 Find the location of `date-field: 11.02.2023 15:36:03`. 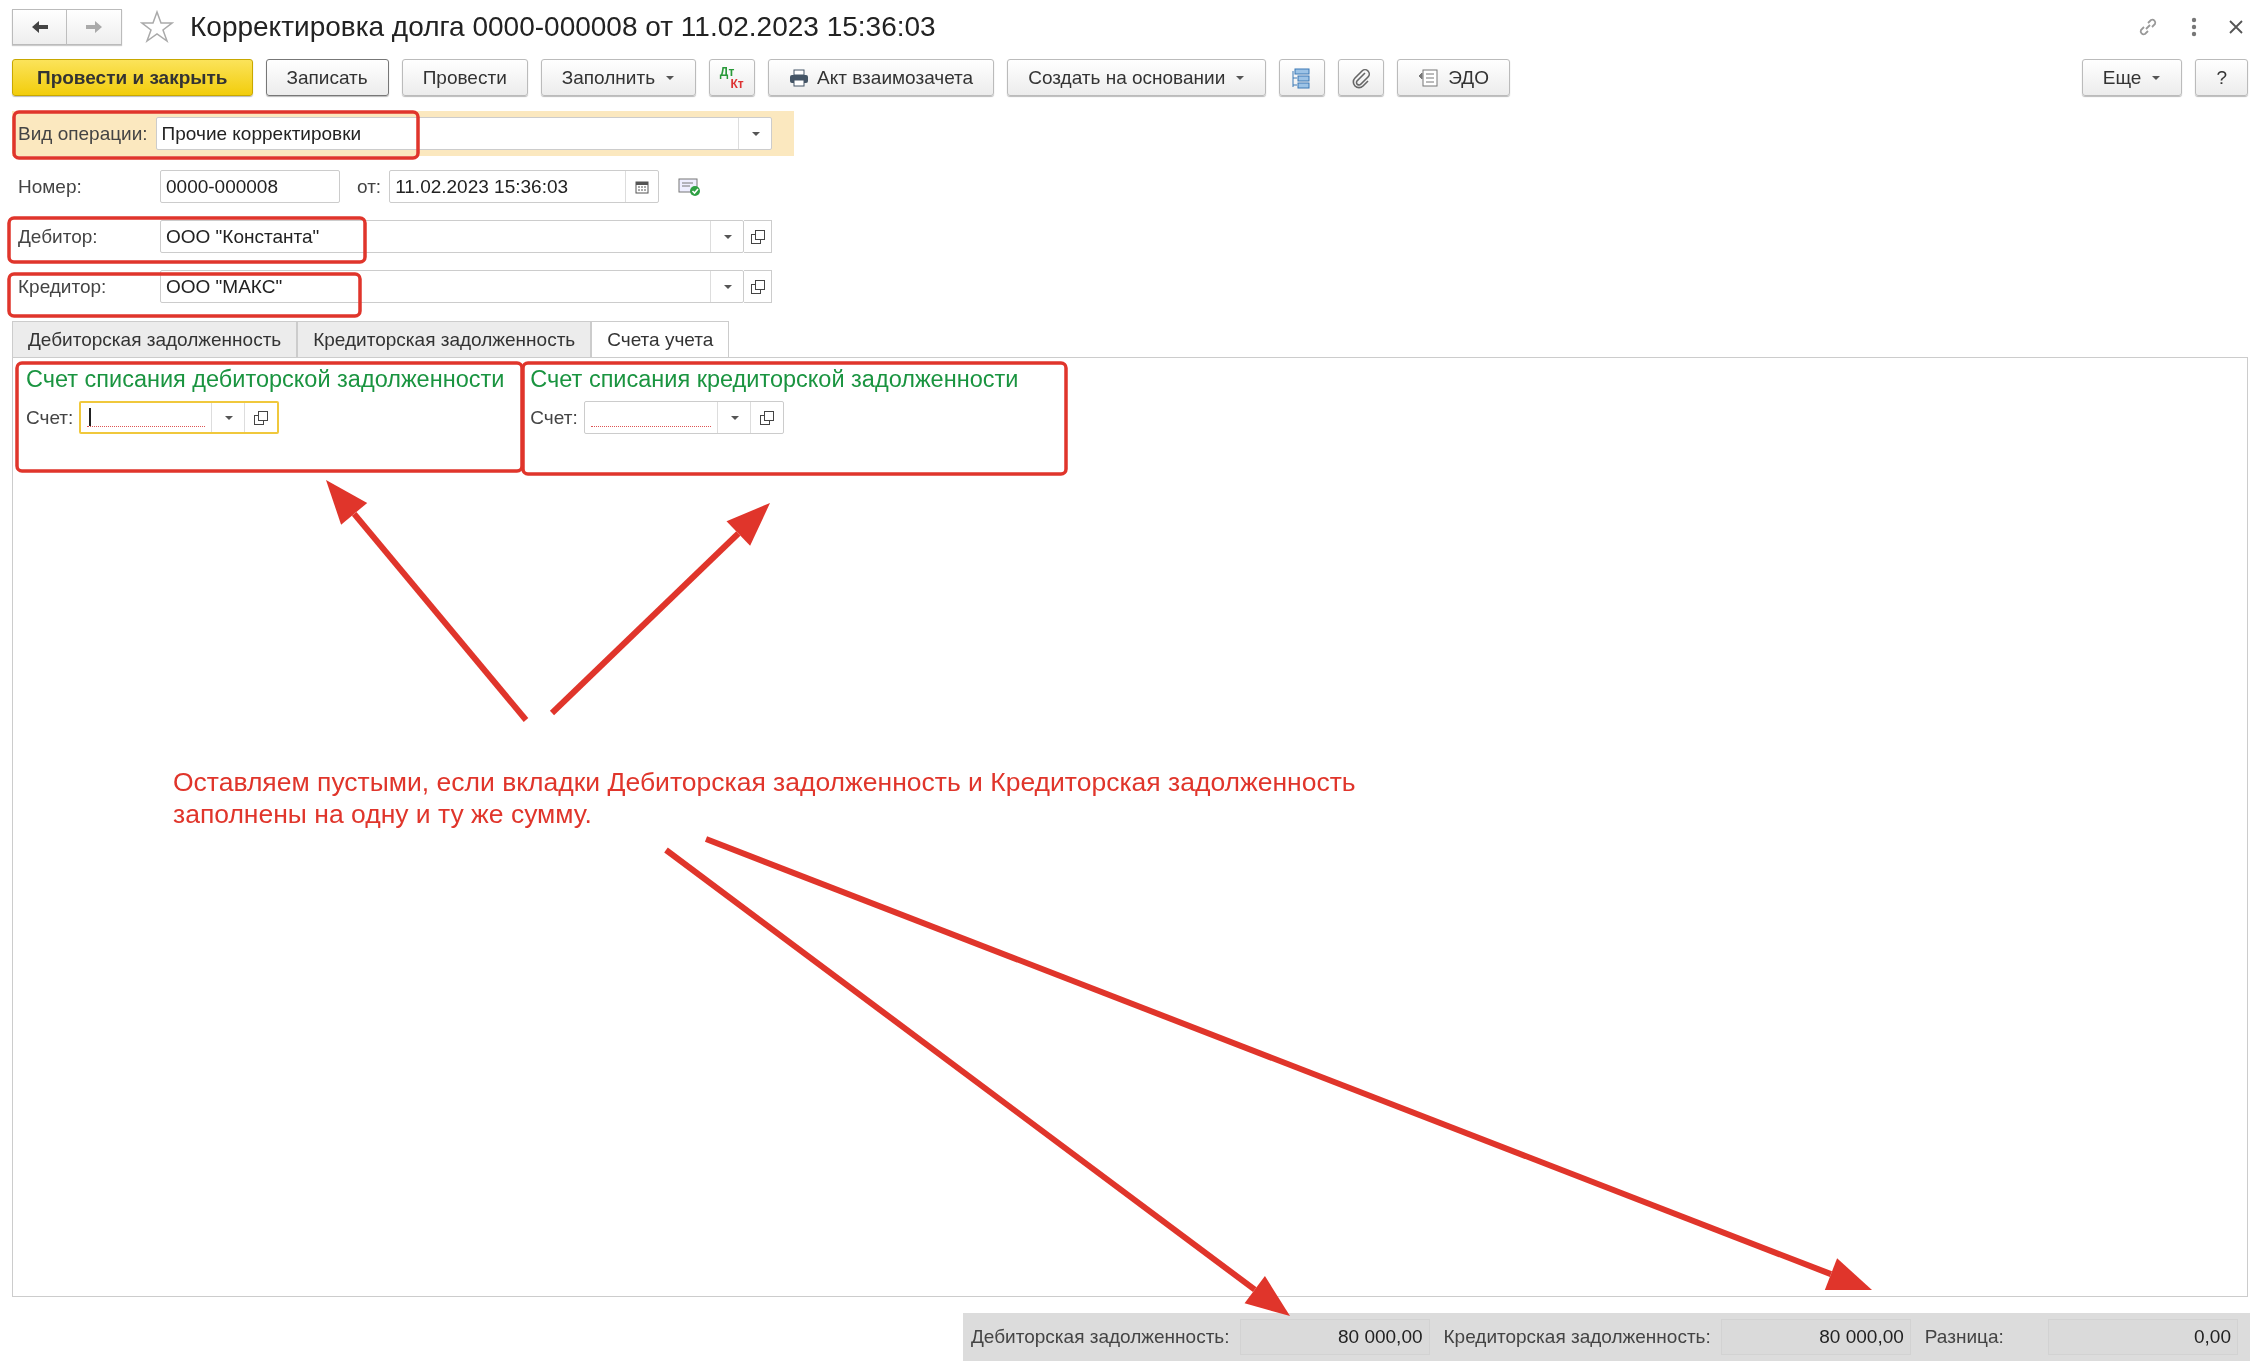

date-field: 11.02.2023 15:36:03 is located at coordinates (524, 186).